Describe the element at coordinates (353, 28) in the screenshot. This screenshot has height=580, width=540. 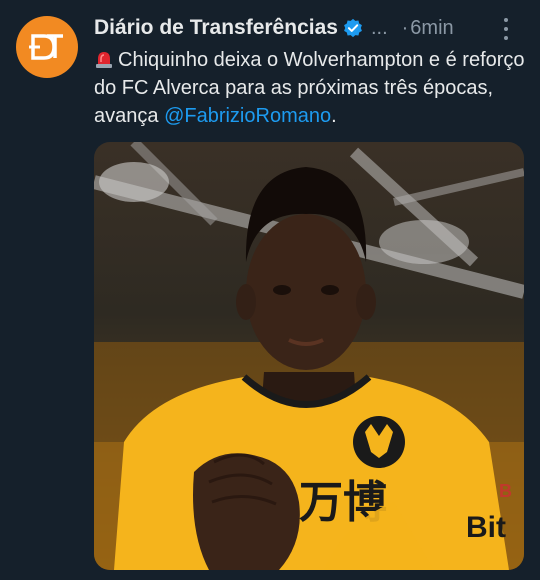
I see `verified-badge-icon` at that location.